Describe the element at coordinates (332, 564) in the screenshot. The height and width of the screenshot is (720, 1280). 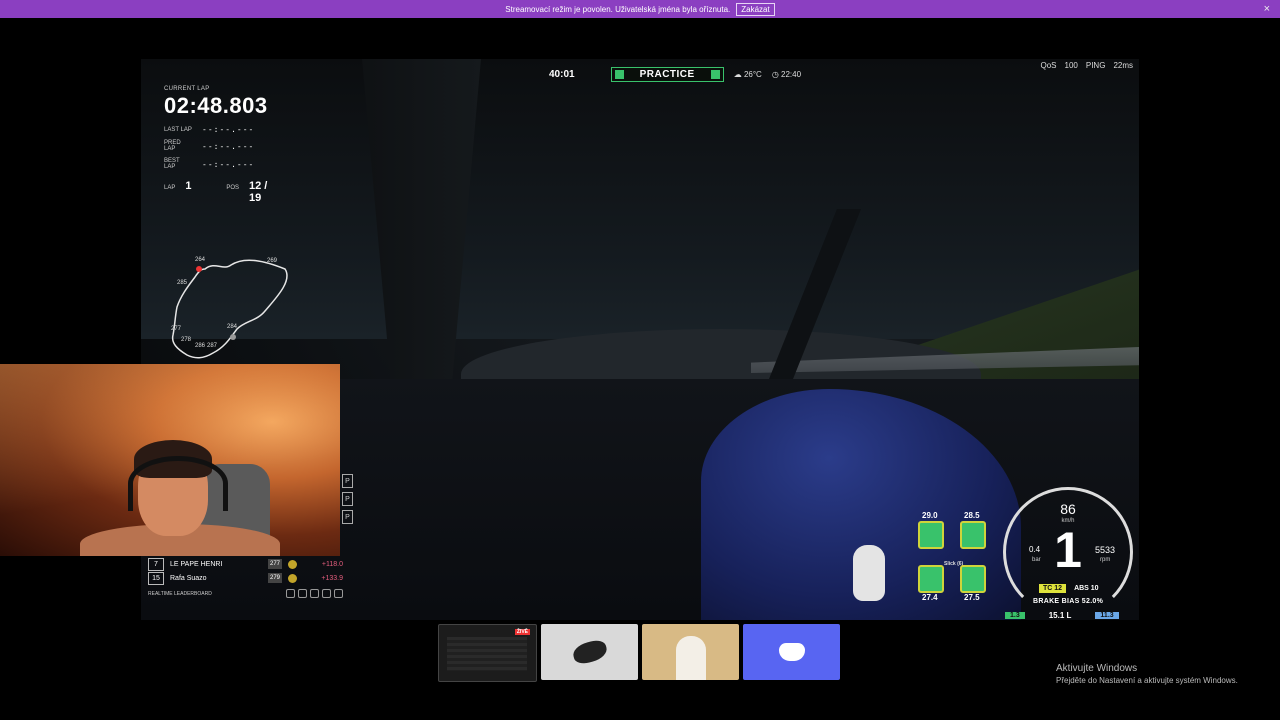
I see `gap-value: +118.0` at that location.